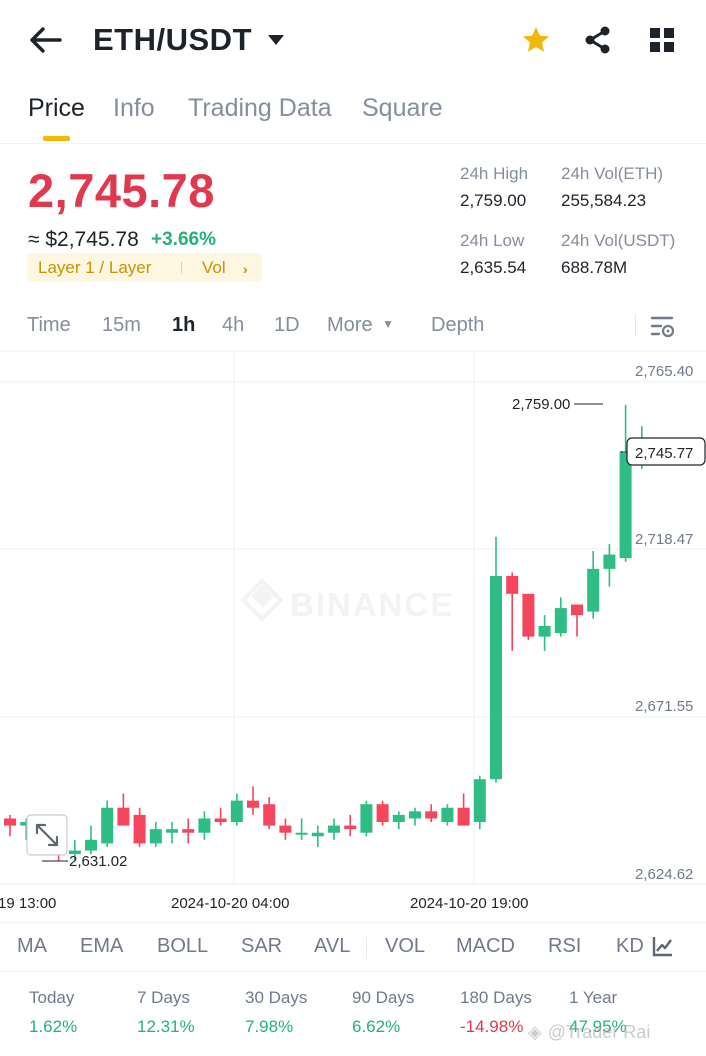 The width and height of the screenshot is (706, 1056). I want to click on perf-label: 1 Year, so click(593, 997).